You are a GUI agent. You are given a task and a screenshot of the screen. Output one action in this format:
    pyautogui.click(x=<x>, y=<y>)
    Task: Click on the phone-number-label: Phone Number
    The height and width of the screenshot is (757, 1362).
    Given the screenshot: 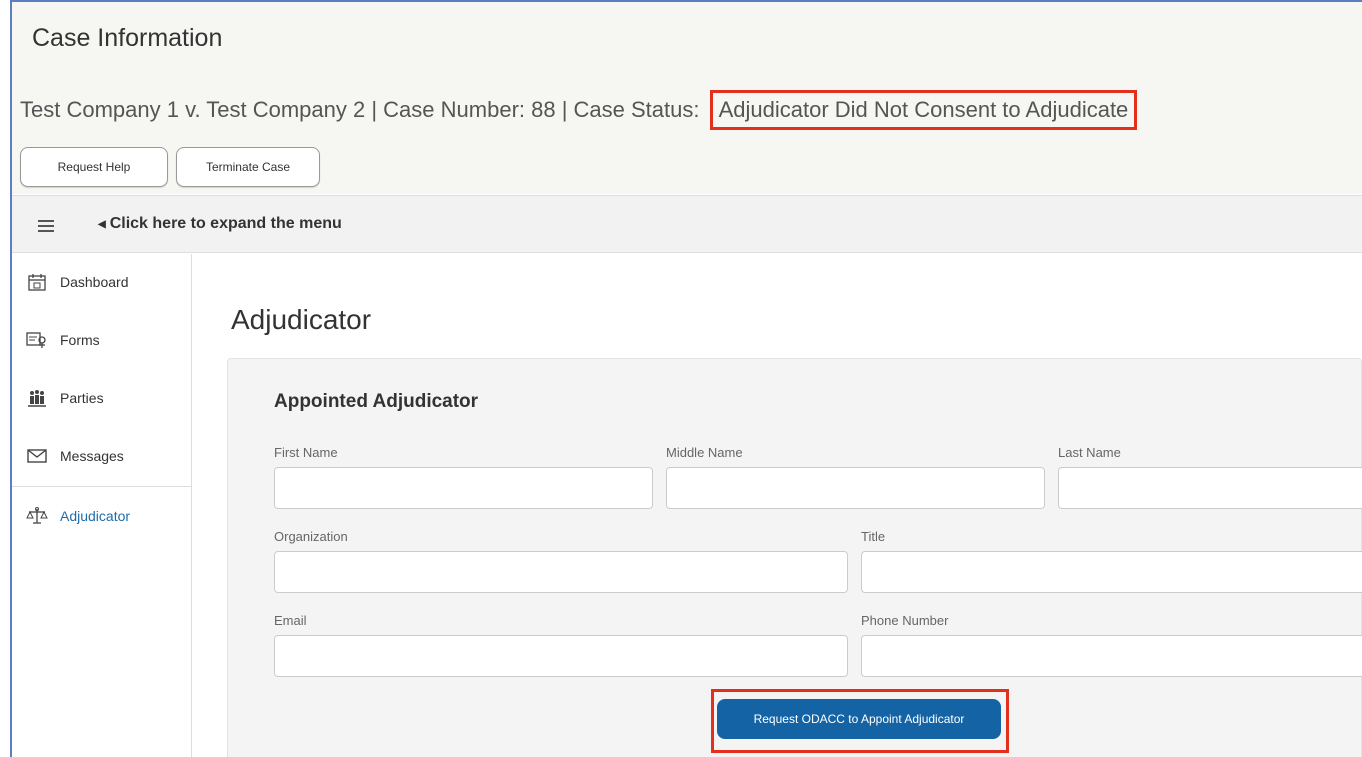 What is the action you would take?
    pyautogui.click(x=905, y=620)
    